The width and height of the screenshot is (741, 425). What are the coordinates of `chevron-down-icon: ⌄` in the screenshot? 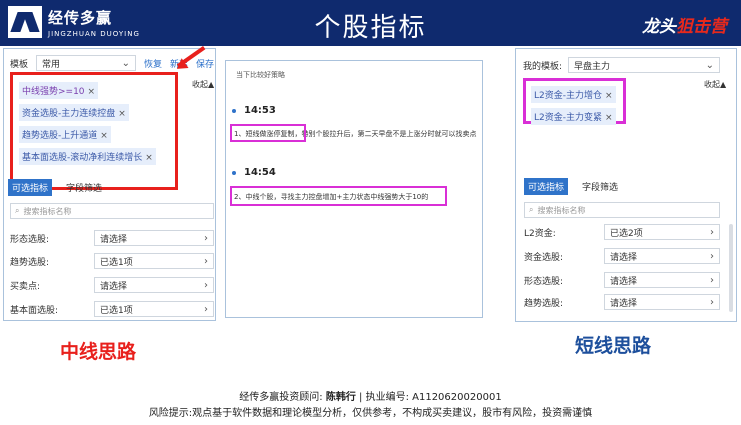 It's located at (710, 65).